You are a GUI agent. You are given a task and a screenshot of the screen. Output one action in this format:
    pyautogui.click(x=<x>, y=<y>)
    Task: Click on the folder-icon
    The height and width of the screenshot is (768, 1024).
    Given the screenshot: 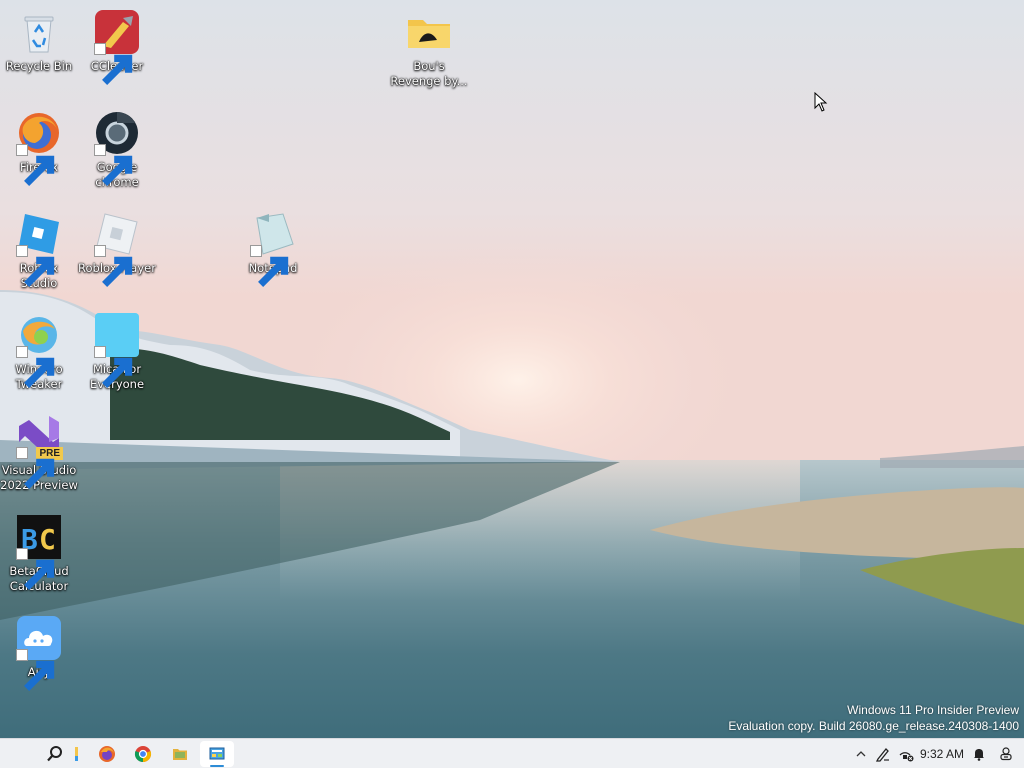 What is the action you would take?
    pyautogui.click(x=429, y=32)
    